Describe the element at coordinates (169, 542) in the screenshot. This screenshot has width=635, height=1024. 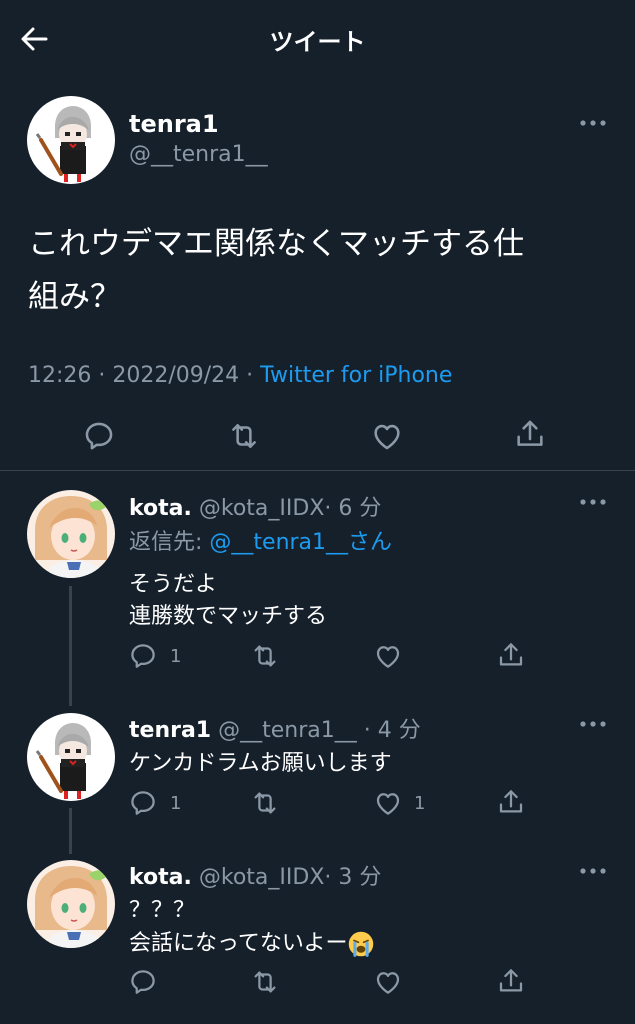
I see `reply-to-prefix: 返信先:` at that location.